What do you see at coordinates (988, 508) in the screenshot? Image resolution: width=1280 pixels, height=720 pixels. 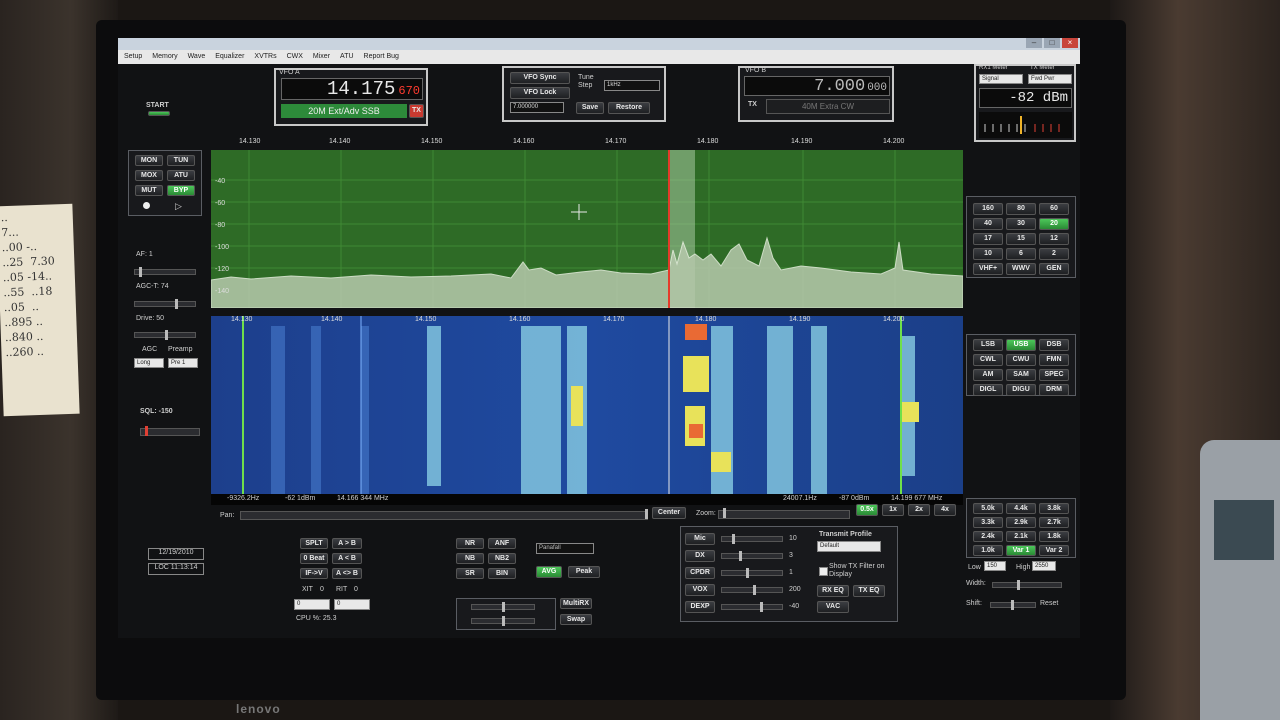 I see `filter-5-0k-button: 5.0k` at bounding box center [988, 508].